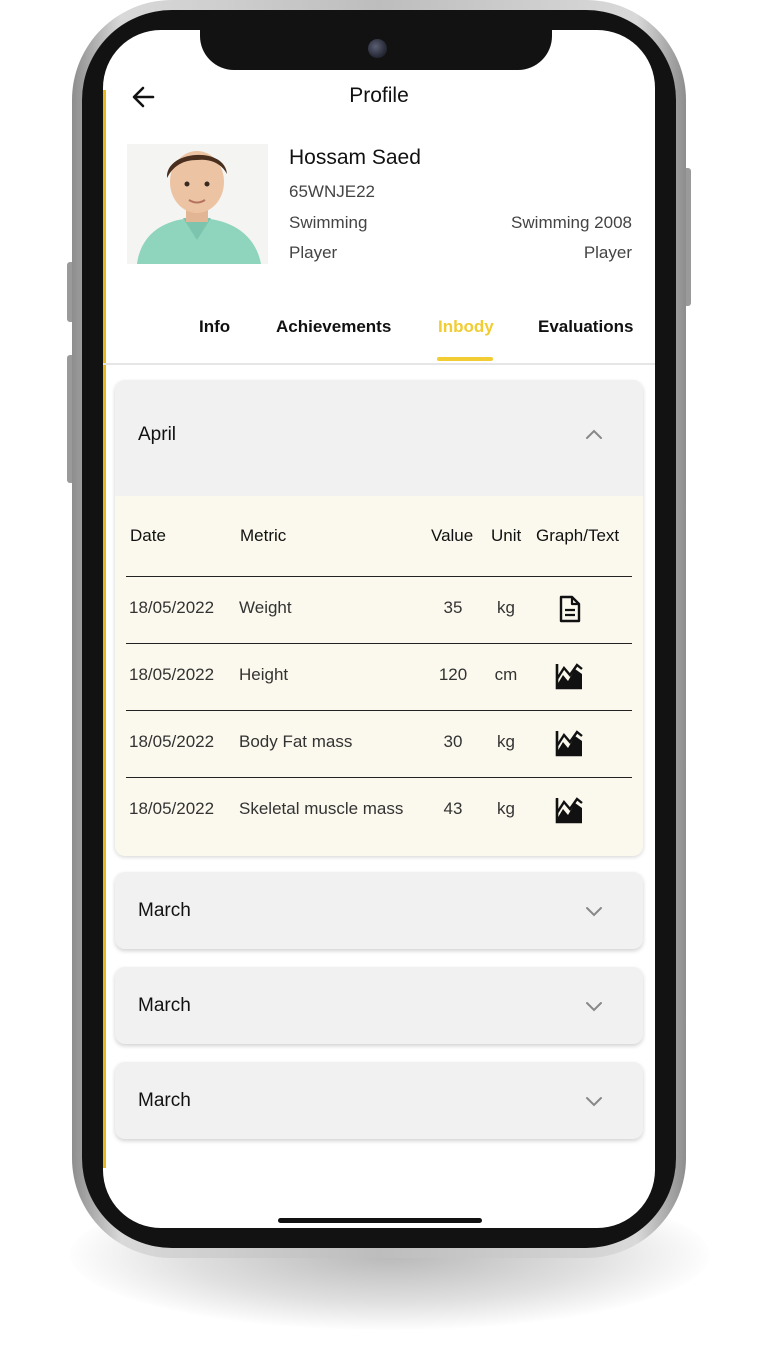  I want to click on tab-achievements: Achievements, so click(333, 327).